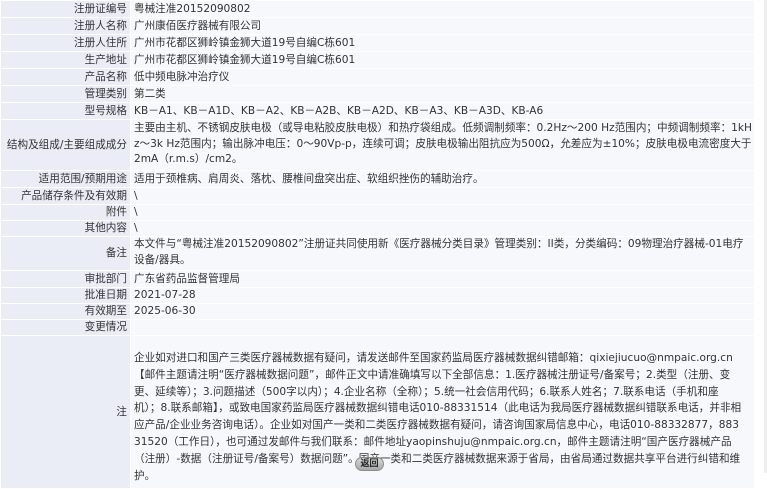 Image resolution: width=767 pixels, height=489 pixels. What do you see at coordinates (65, 295) in the screenshot?
I see `row-label-approval-date: 批准日期` at bounding box center [65, 295].